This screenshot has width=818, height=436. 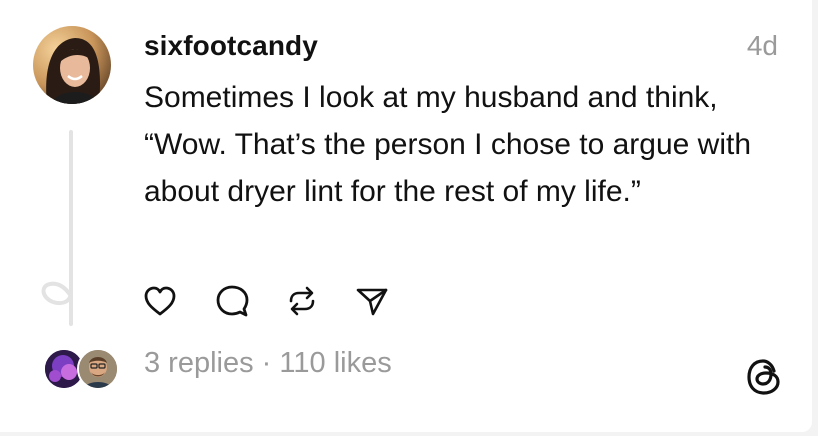 What do you see at coordinates (762, 46) in the screenshot?
I see `timestamp: 4d` at bounding box center [762, 46].